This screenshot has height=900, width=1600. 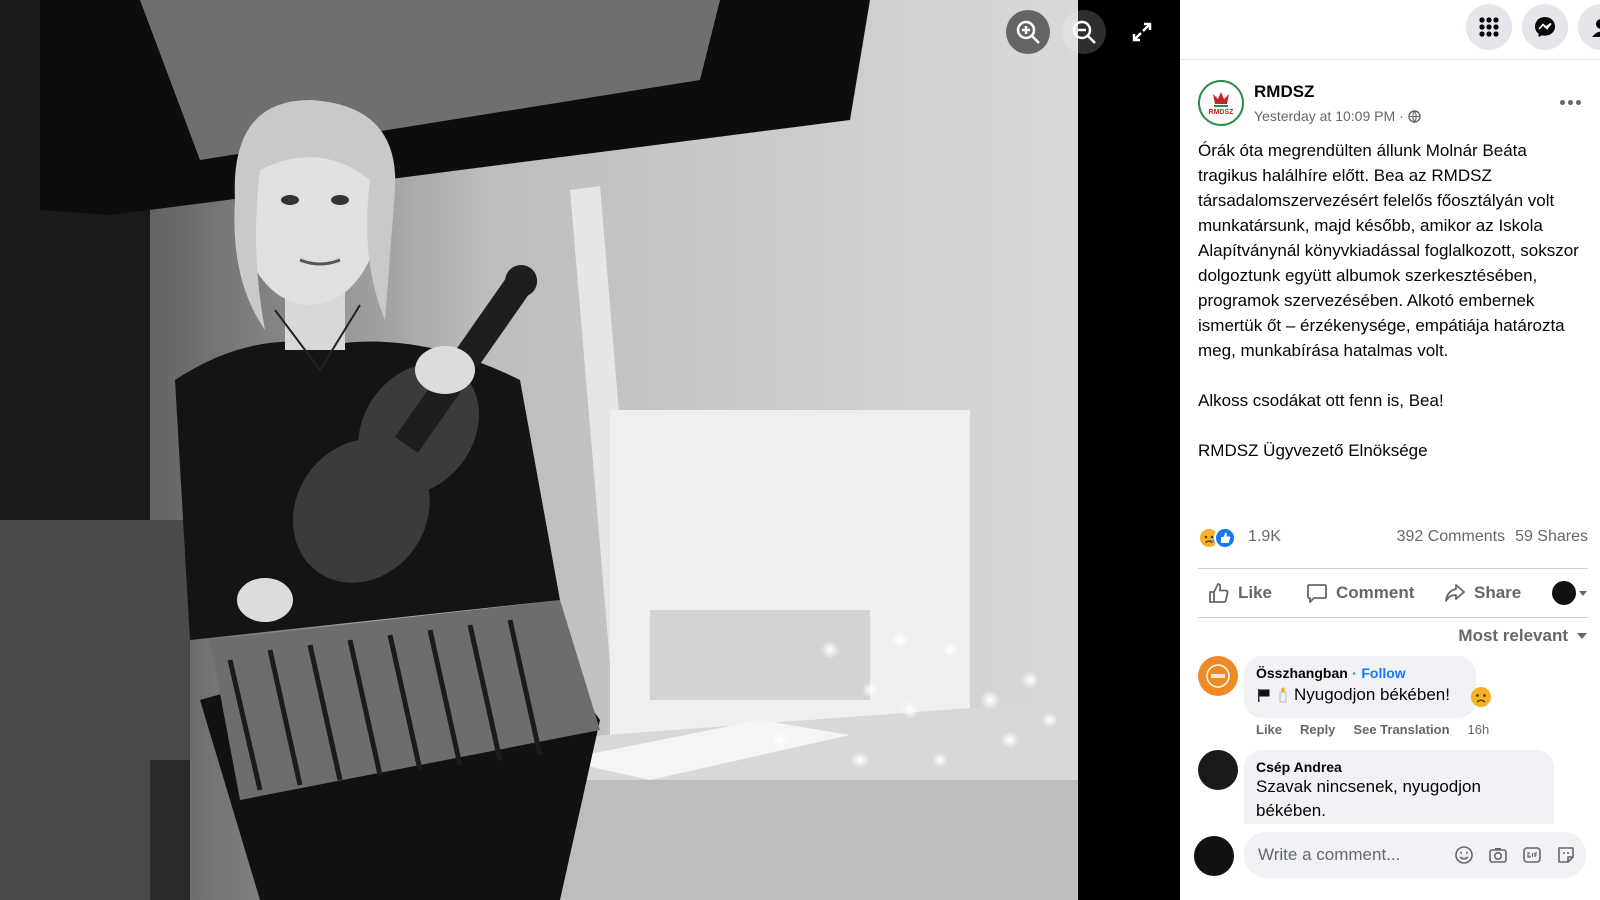 I want to click on photo-button, so click(x=1498, y=855).